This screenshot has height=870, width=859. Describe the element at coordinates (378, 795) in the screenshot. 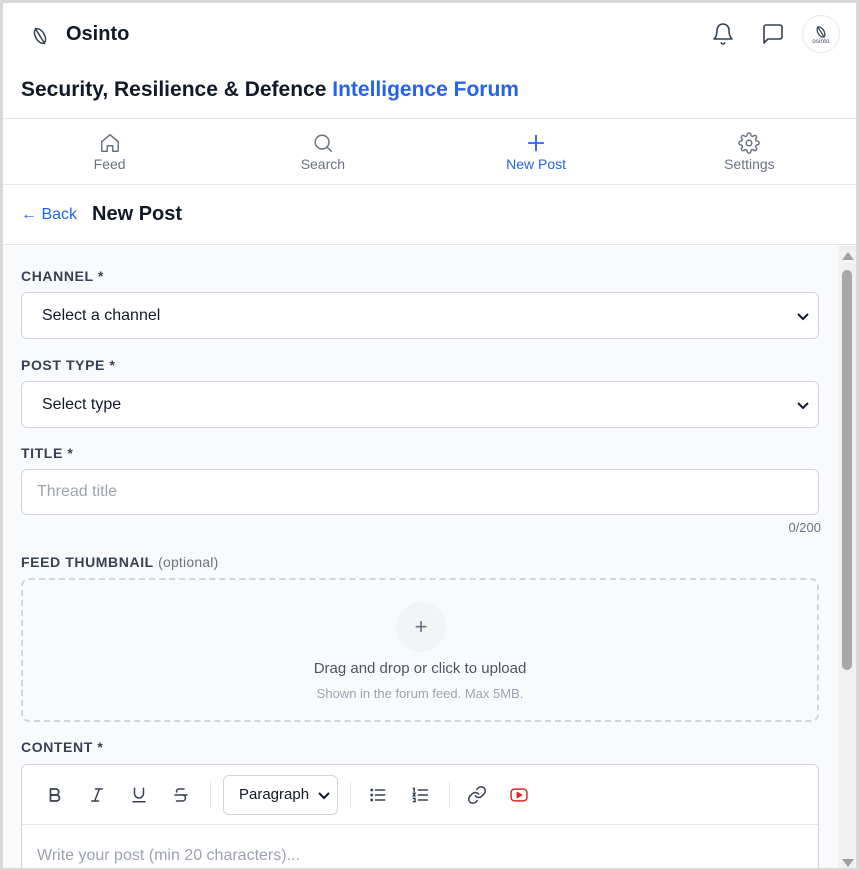

I see `bullet-list-icon` at that location.